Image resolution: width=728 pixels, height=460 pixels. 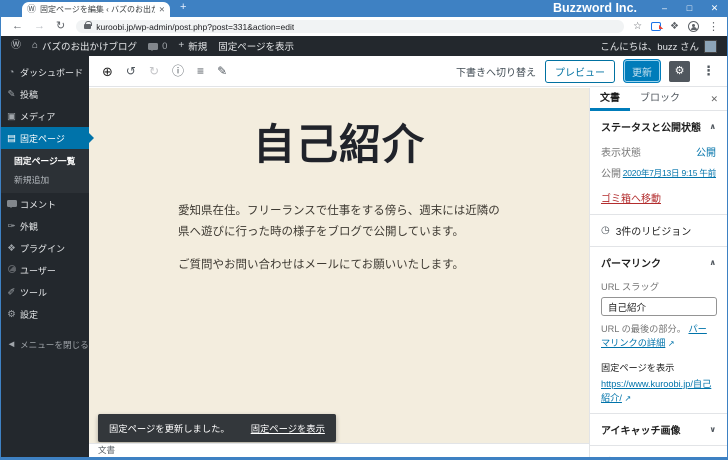 What do you see at coordinates (630, 287) in the screenshot?
I see `url-slug-label: URL スラッグ` at bounding box center [630, 287].